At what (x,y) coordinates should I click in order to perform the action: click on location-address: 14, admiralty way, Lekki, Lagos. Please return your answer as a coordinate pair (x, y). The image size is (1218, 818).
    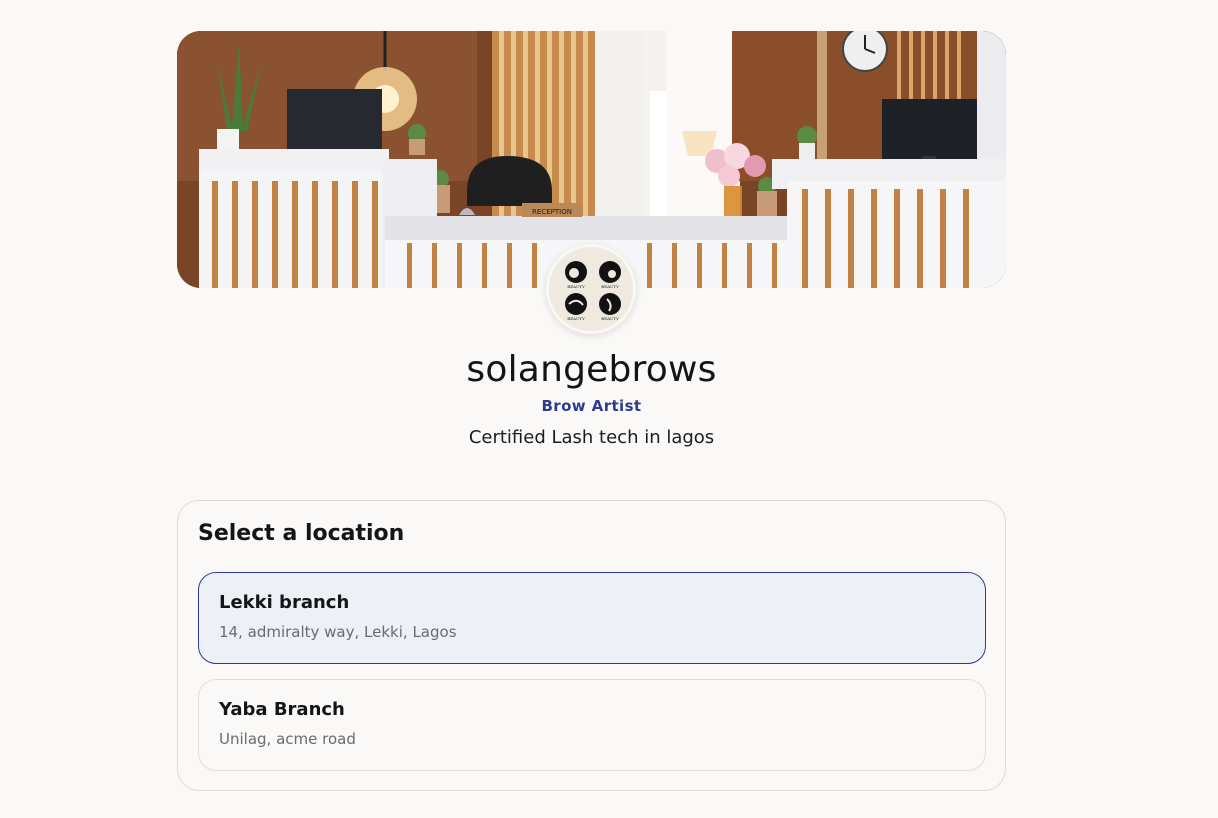
    Looking at the image, I should click on (338, 632).